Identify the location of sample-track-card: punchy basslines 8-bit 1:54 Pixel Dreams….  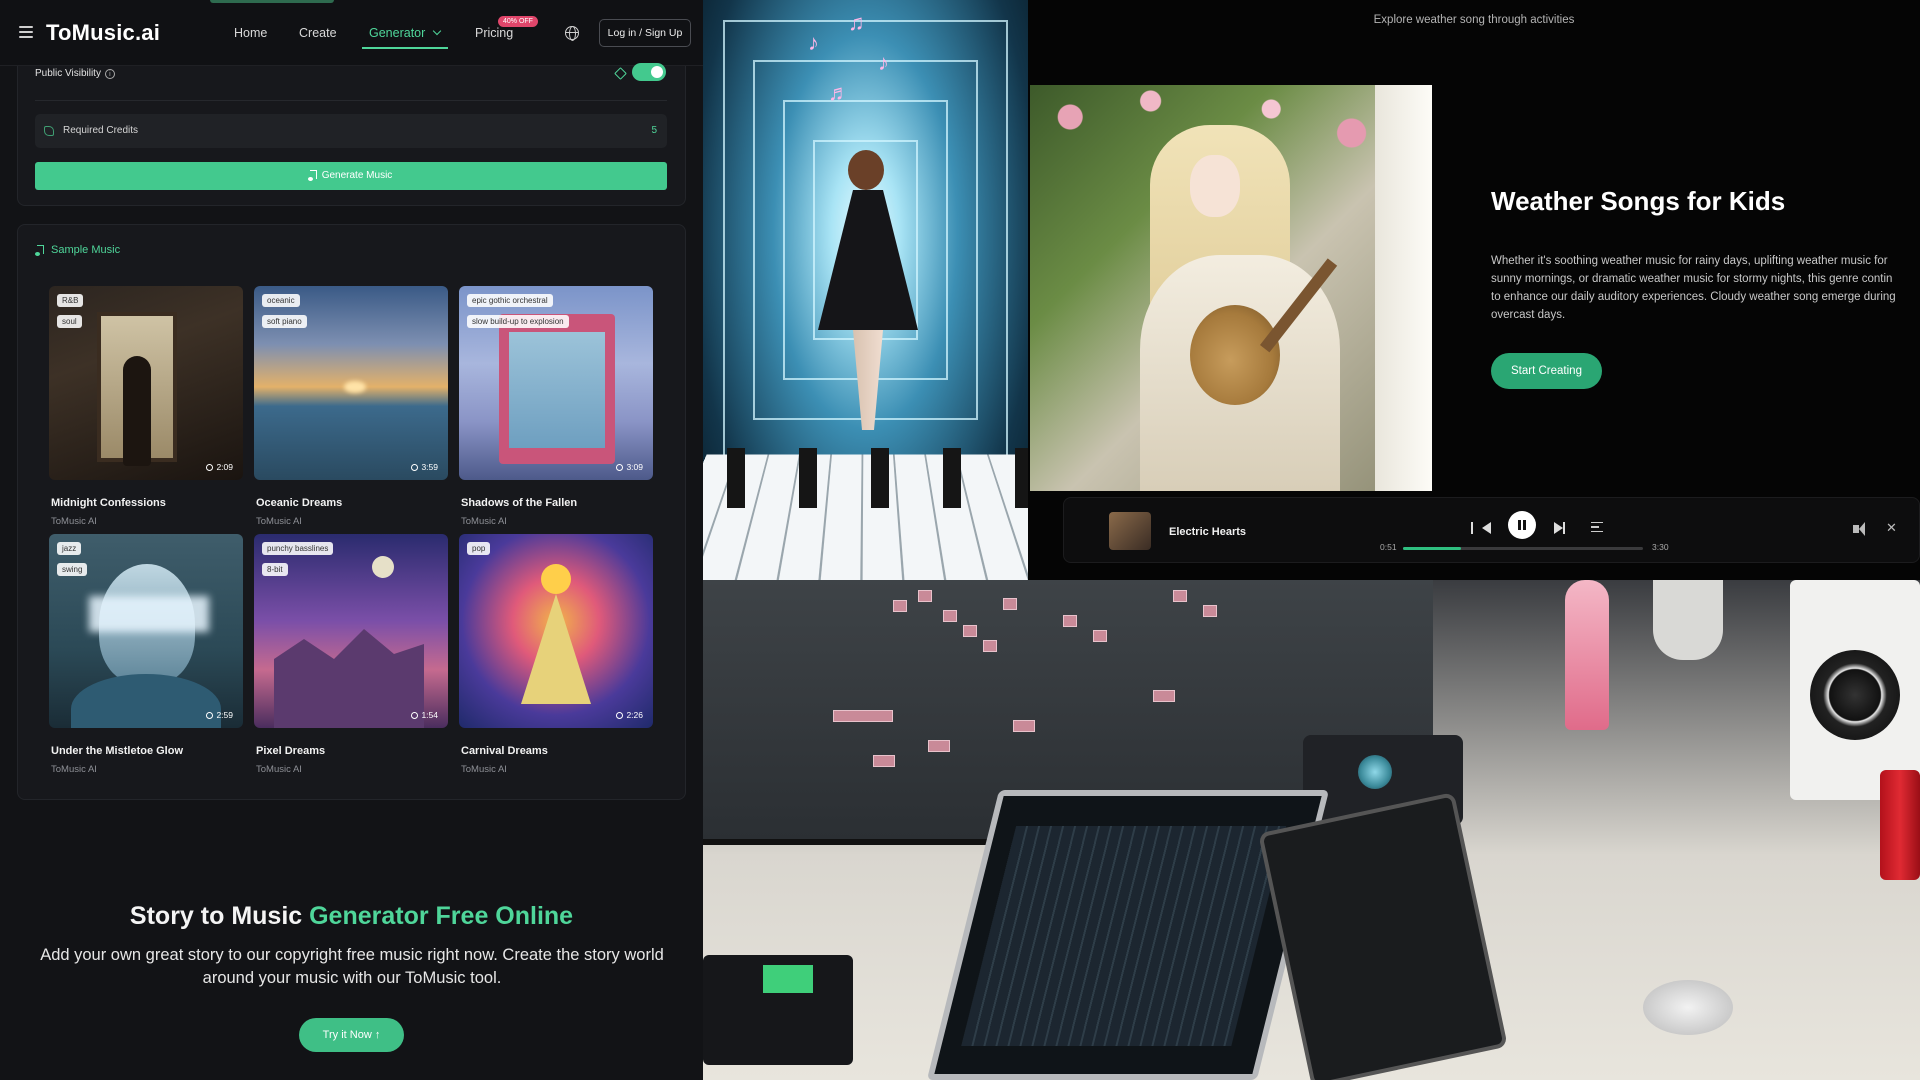
(351, 654).